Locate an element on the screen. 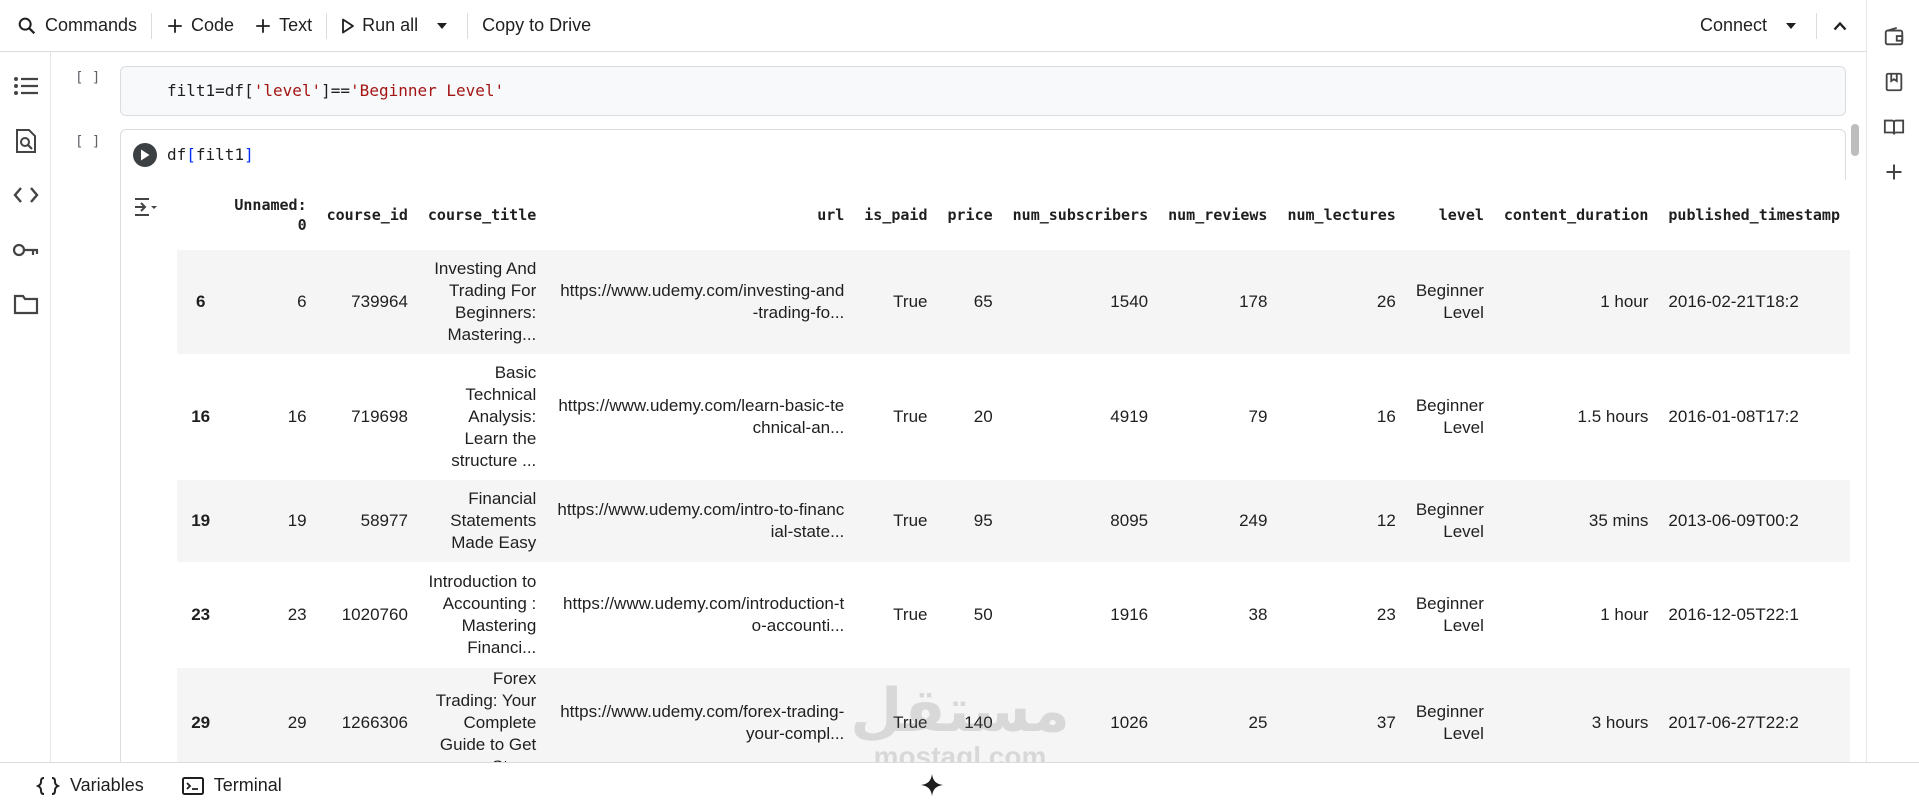 This screenshot has width=1919, height=808. table-cell: 37 is located at coordinates (1341, 715).